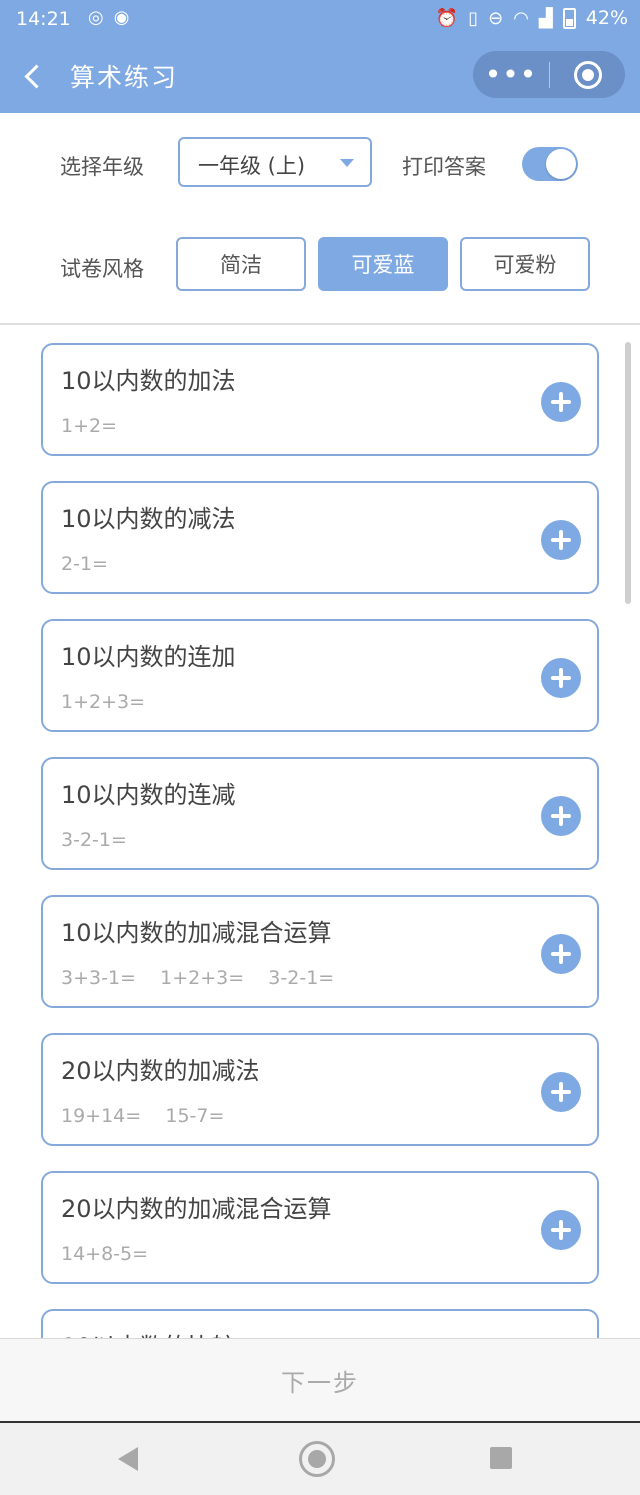  Describe the element at coordinates (124, 77) in the screenshot. I see `page-title: 算术练习` at that location.